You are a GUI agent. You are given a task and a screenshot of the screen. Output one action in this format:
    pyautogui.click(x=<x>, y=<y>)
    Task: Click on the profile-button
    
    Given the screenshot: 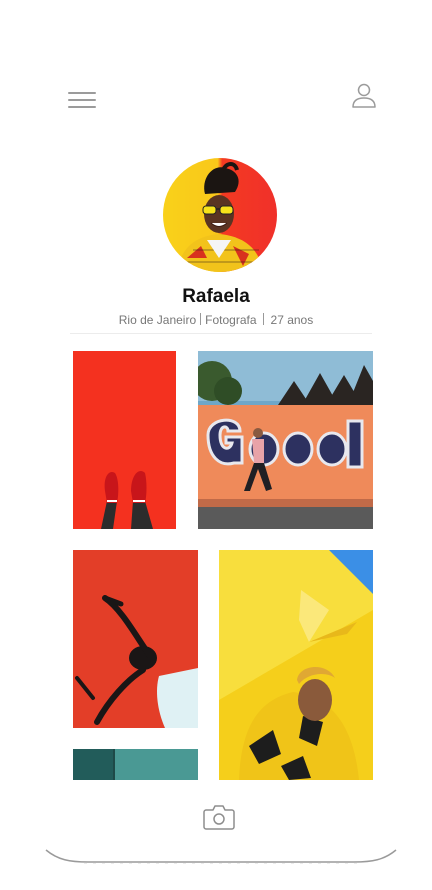 What is the action you would take?
    pyautogui.click(x=364, y=96)
    